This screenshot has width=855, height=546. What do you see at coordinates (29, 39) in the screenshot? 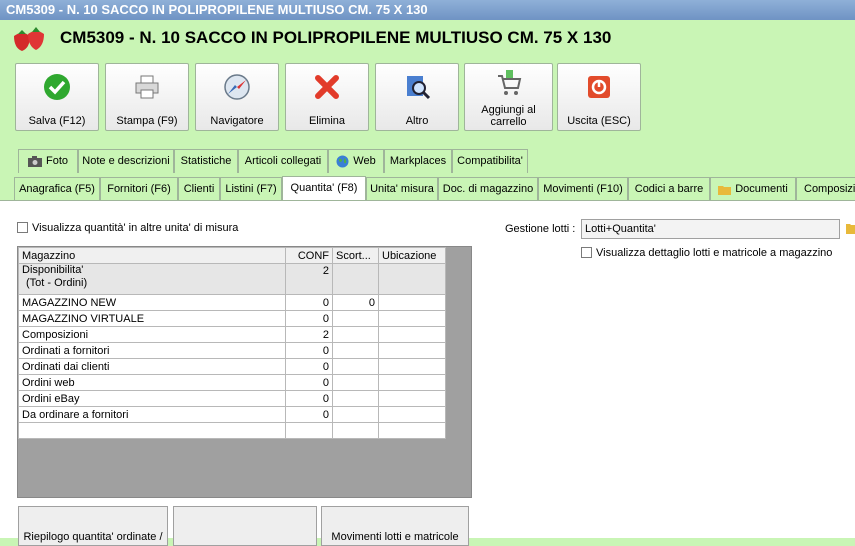
I see `strawberry-logo-icon` at bounding box center [29, 39].